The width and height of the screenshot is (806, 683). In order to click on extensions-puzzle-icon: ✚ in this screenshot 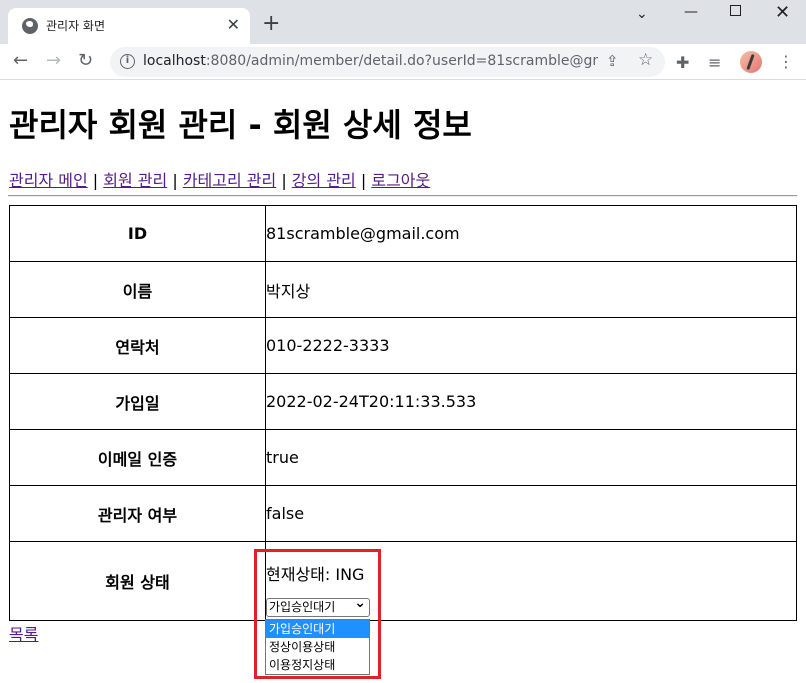, I will do `click(682, 62)`.